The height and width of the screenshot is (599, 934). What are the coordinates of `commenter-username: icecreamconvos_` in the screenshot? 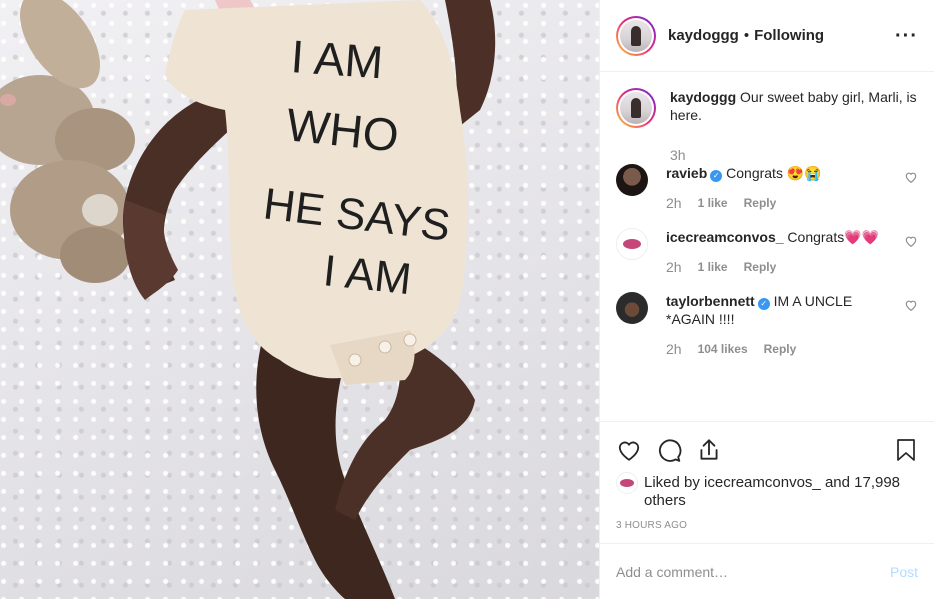 It's located at (725, 237).